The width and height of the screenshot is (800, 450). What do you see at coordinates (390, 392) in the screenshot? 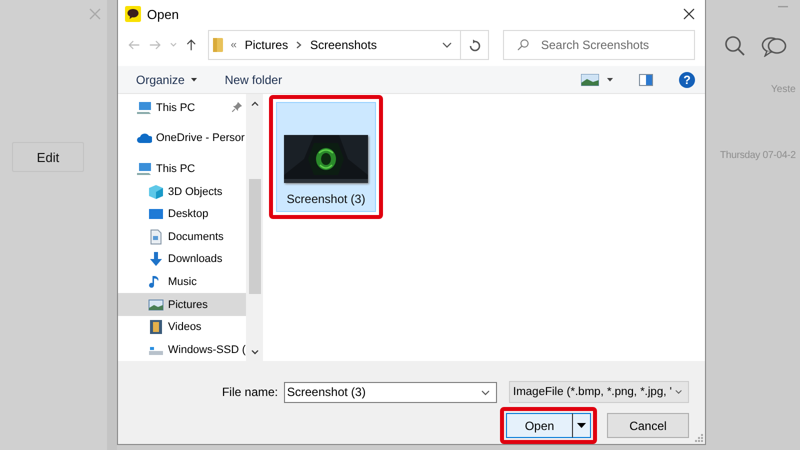
I see `file-name-field: Screenshot (3)` at bounding box center [390, 392].